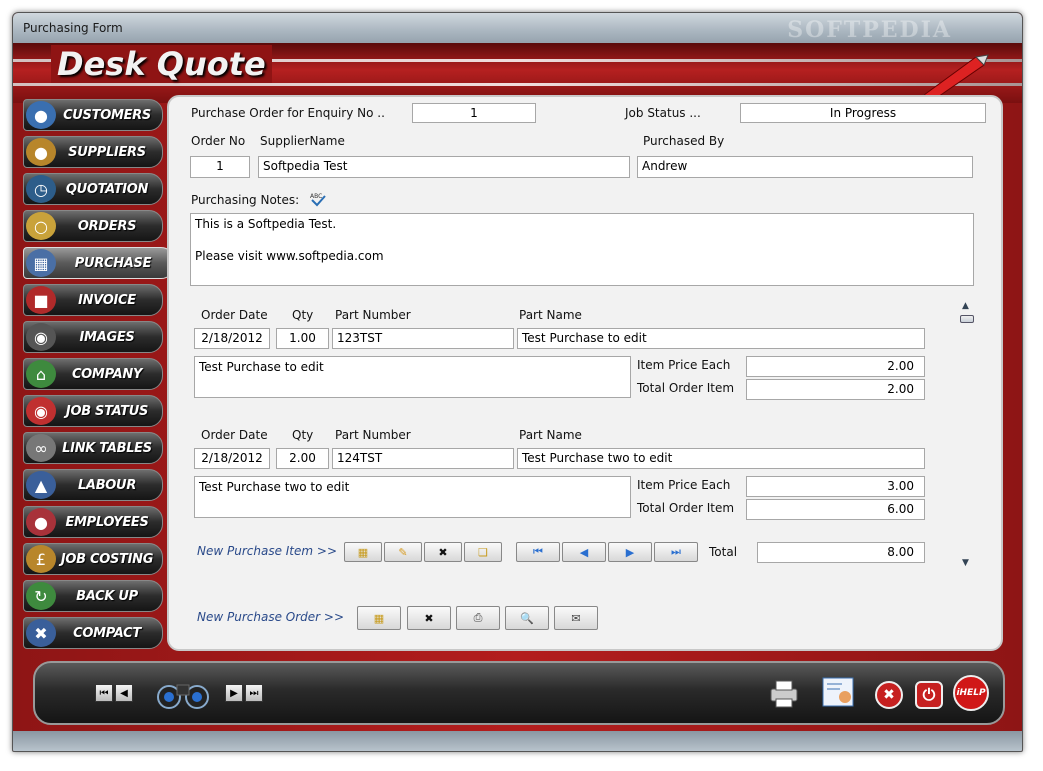 Image resolution: width=1043 pixels, height=771 pixels. Describe the element at coordinates (220, 167) in the screenshot. I see `order-no-field: 1` at that location.